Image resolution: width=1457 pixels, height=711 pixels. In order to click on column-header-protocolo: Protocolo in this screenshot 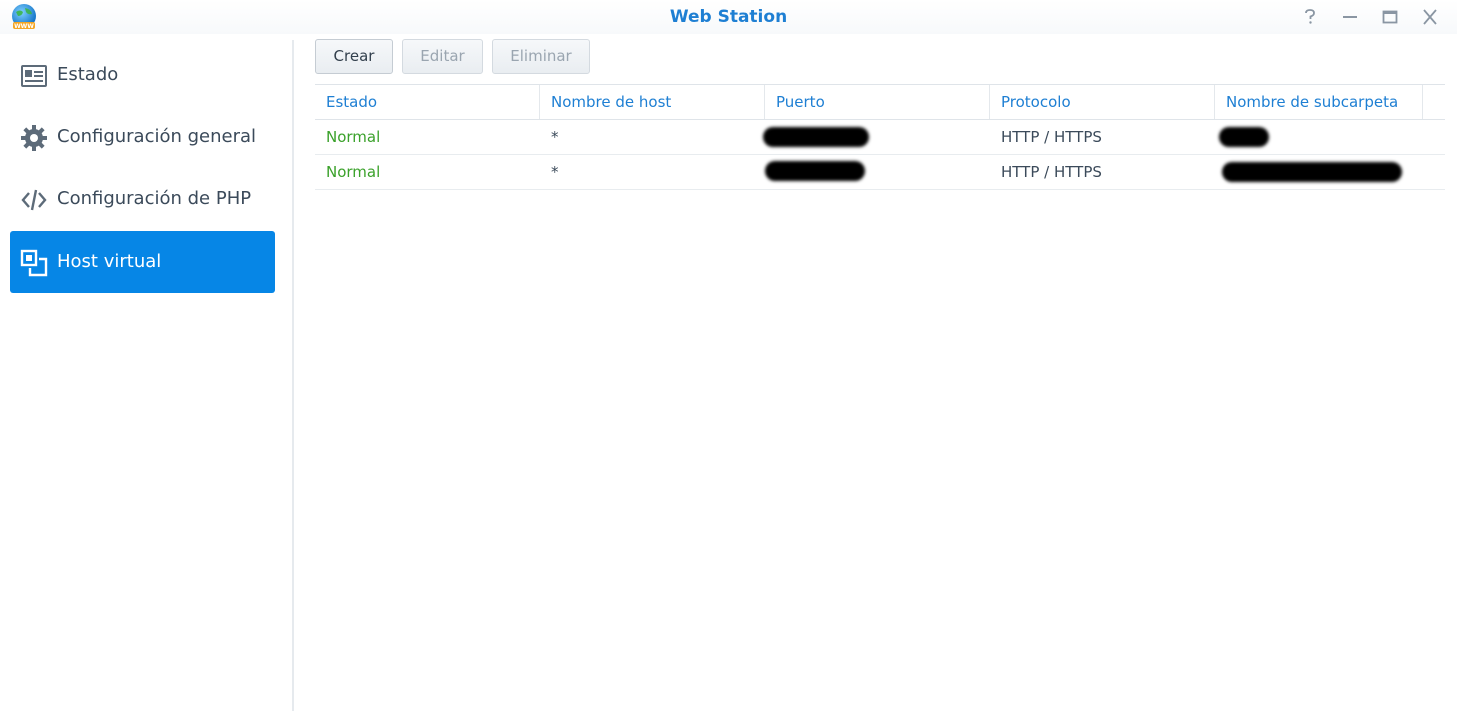, I will do `click(1102, 102)`.